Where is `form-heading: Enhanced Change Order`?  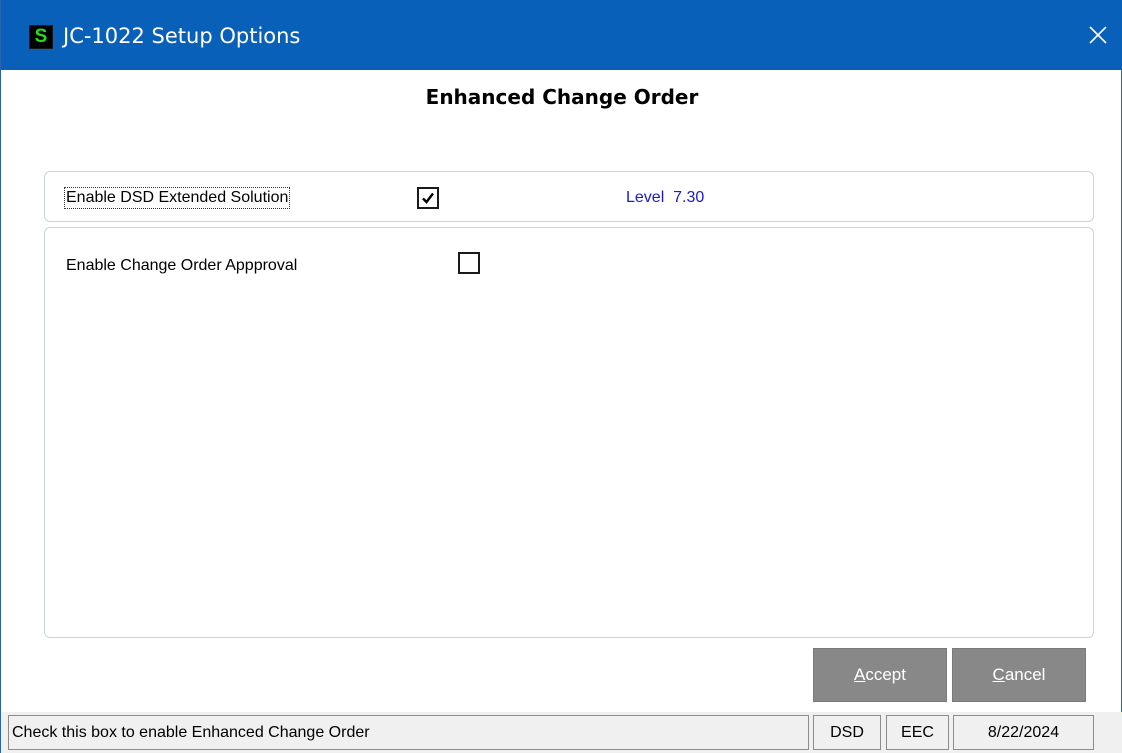 form-heading: Enhanced Change Order is located at coordinates (562, 97).